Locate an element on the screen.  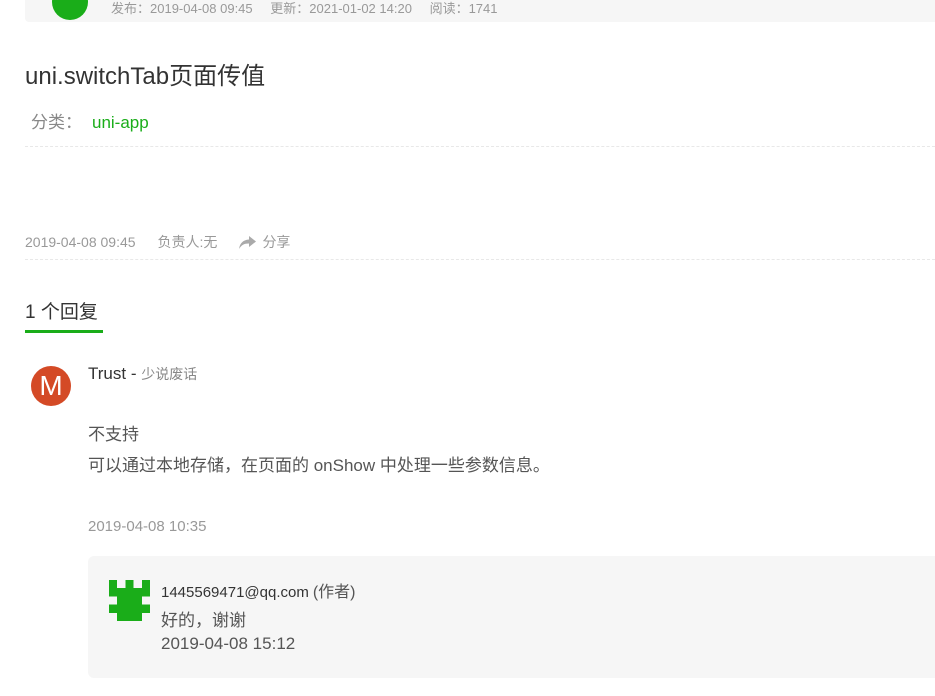
reply-content: 不支持 可以通过本地存储，在页面的 onShow 中处理一些参数信息。 is located at coordinates (319, 450).